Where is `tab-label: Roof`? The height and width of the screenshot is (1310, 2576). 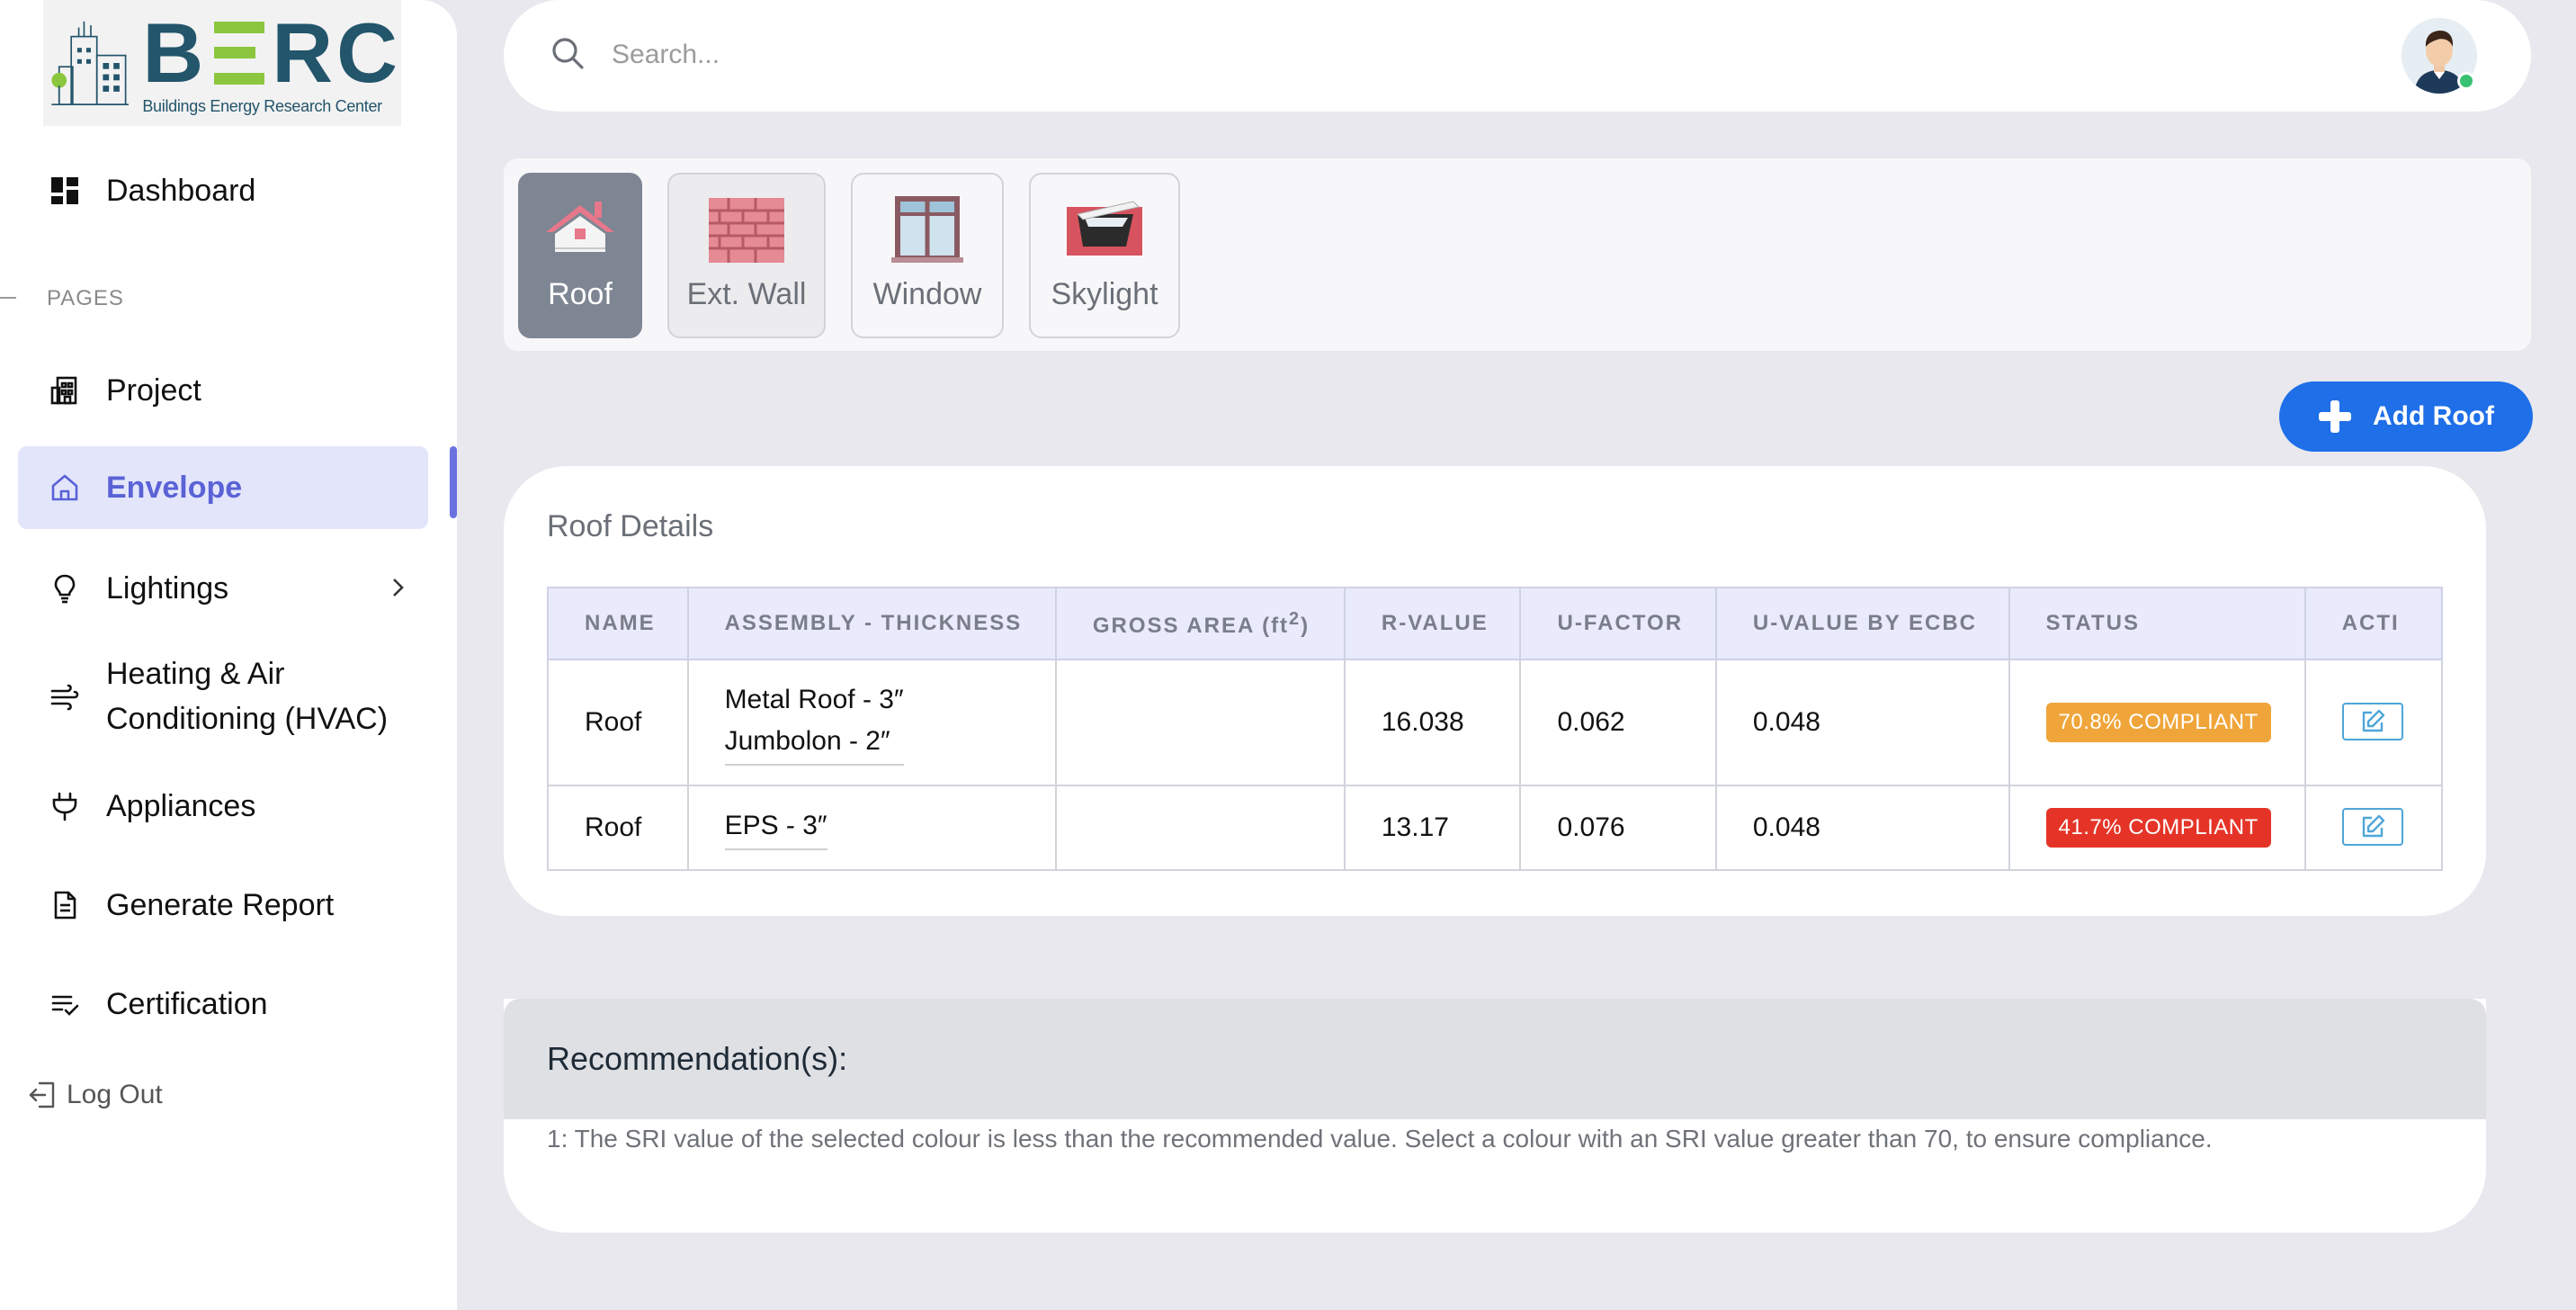 tab-label: Roof is located at coordinates (580, 294).